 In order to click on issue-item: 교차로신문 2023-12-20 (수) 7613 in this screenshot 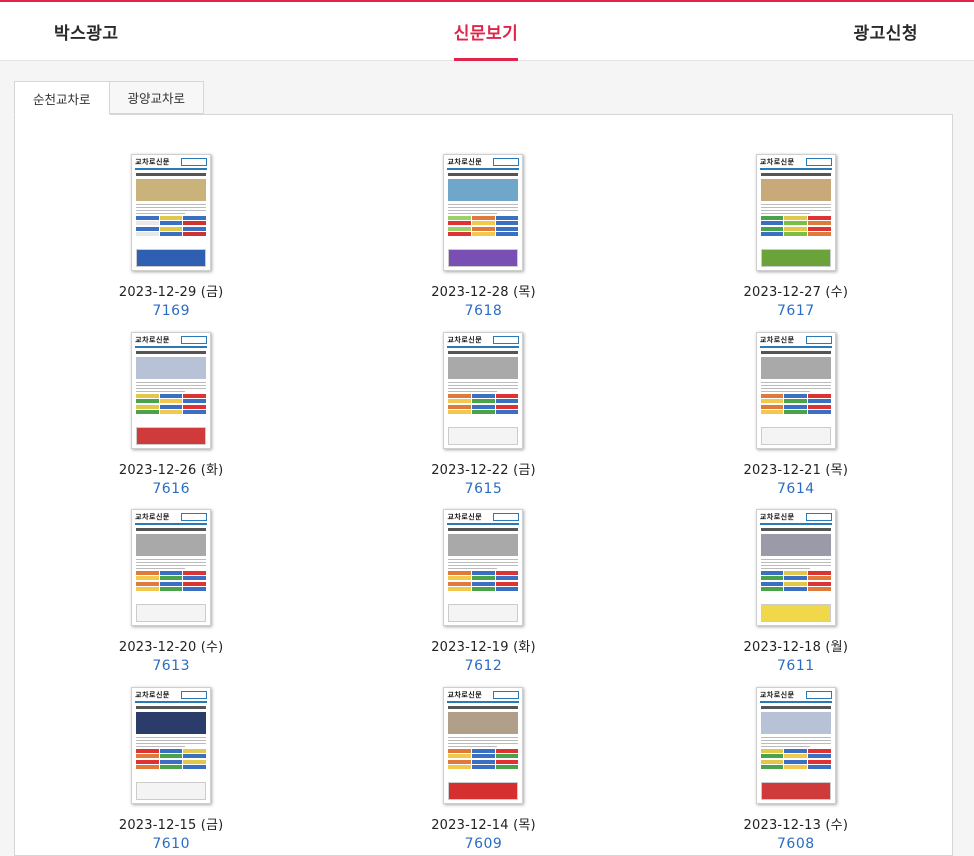, I will do `click(171, 598)`.